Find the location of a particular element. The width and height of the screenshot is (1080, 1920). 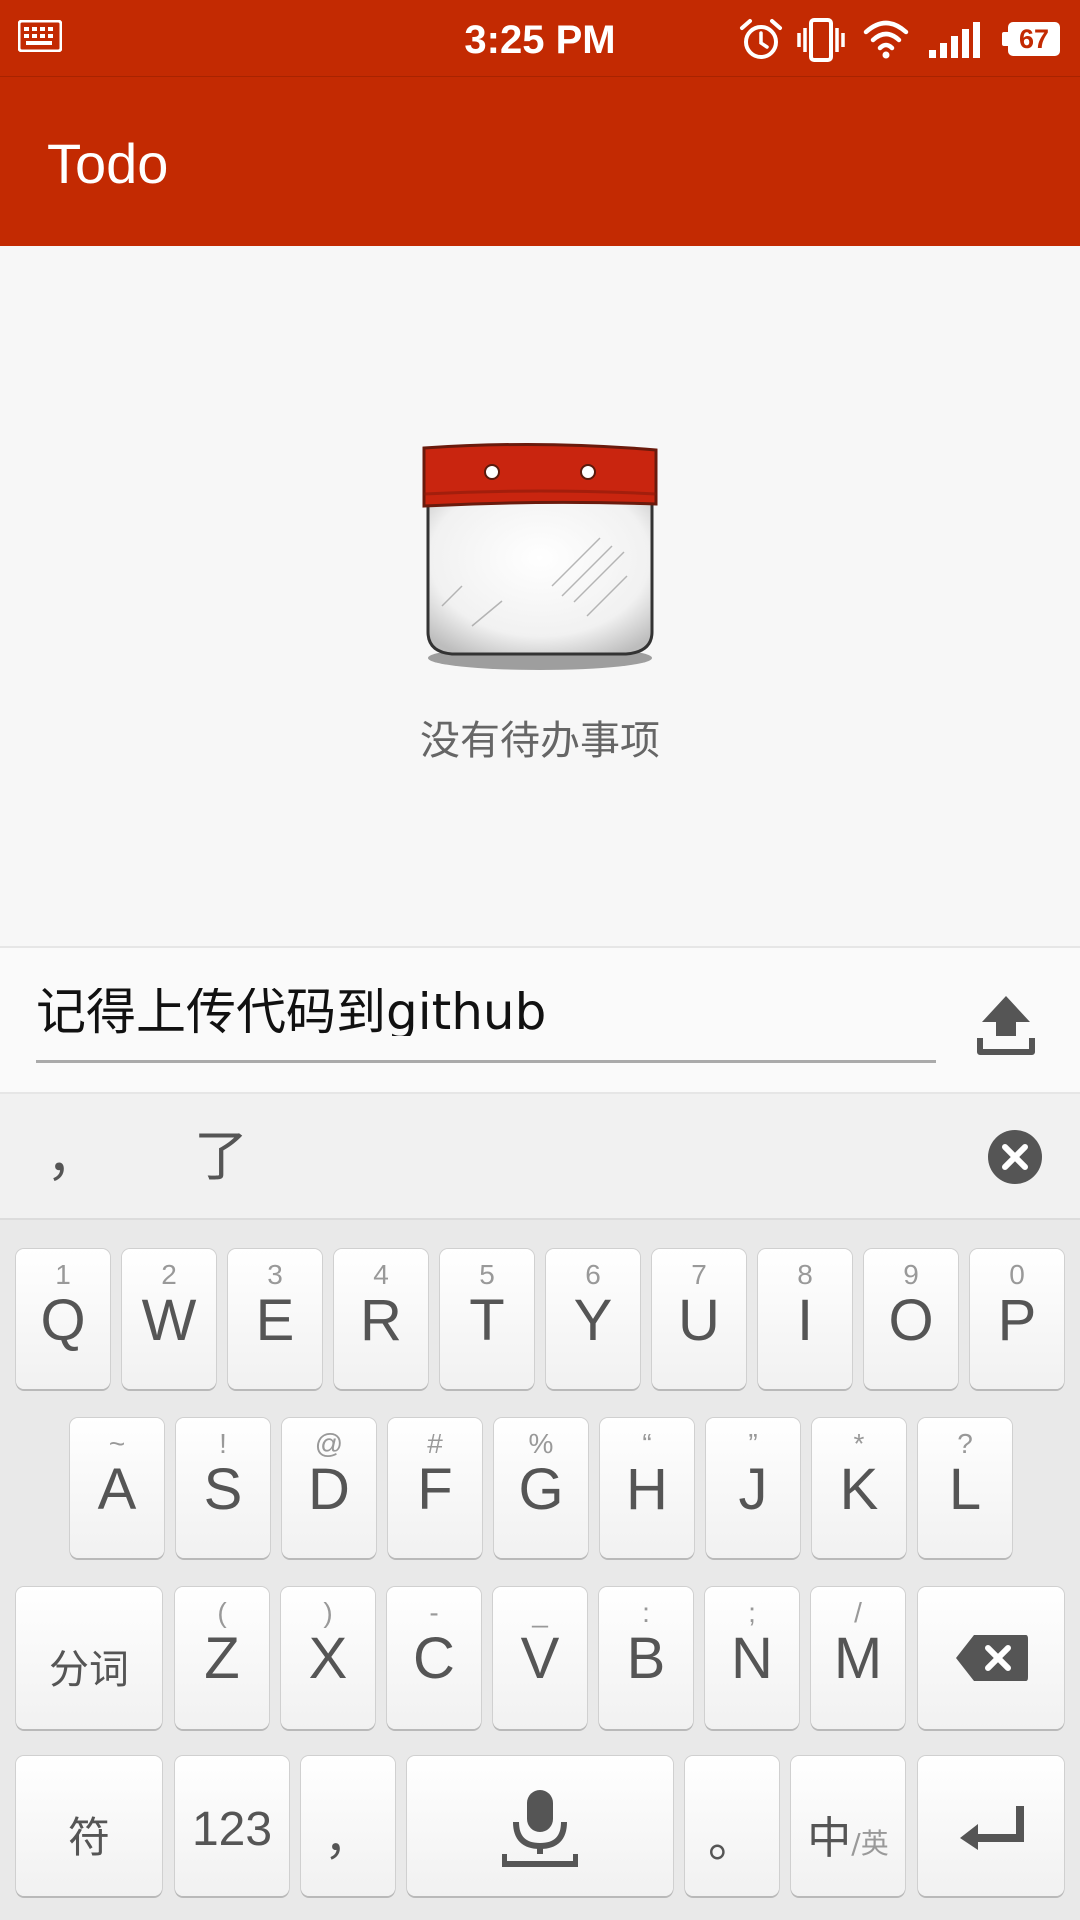

key-label: C is located at coordinates (434, 1658).